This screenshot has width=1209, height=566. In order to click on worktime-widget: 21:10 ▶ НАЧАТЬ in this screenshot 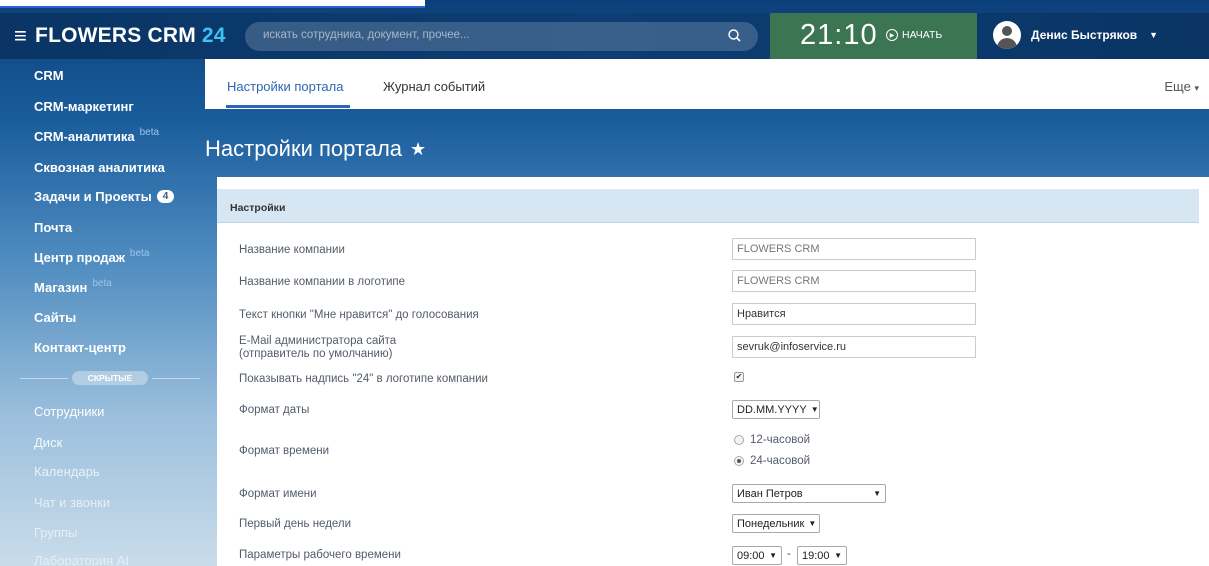, I will do `click(873, 36)`.